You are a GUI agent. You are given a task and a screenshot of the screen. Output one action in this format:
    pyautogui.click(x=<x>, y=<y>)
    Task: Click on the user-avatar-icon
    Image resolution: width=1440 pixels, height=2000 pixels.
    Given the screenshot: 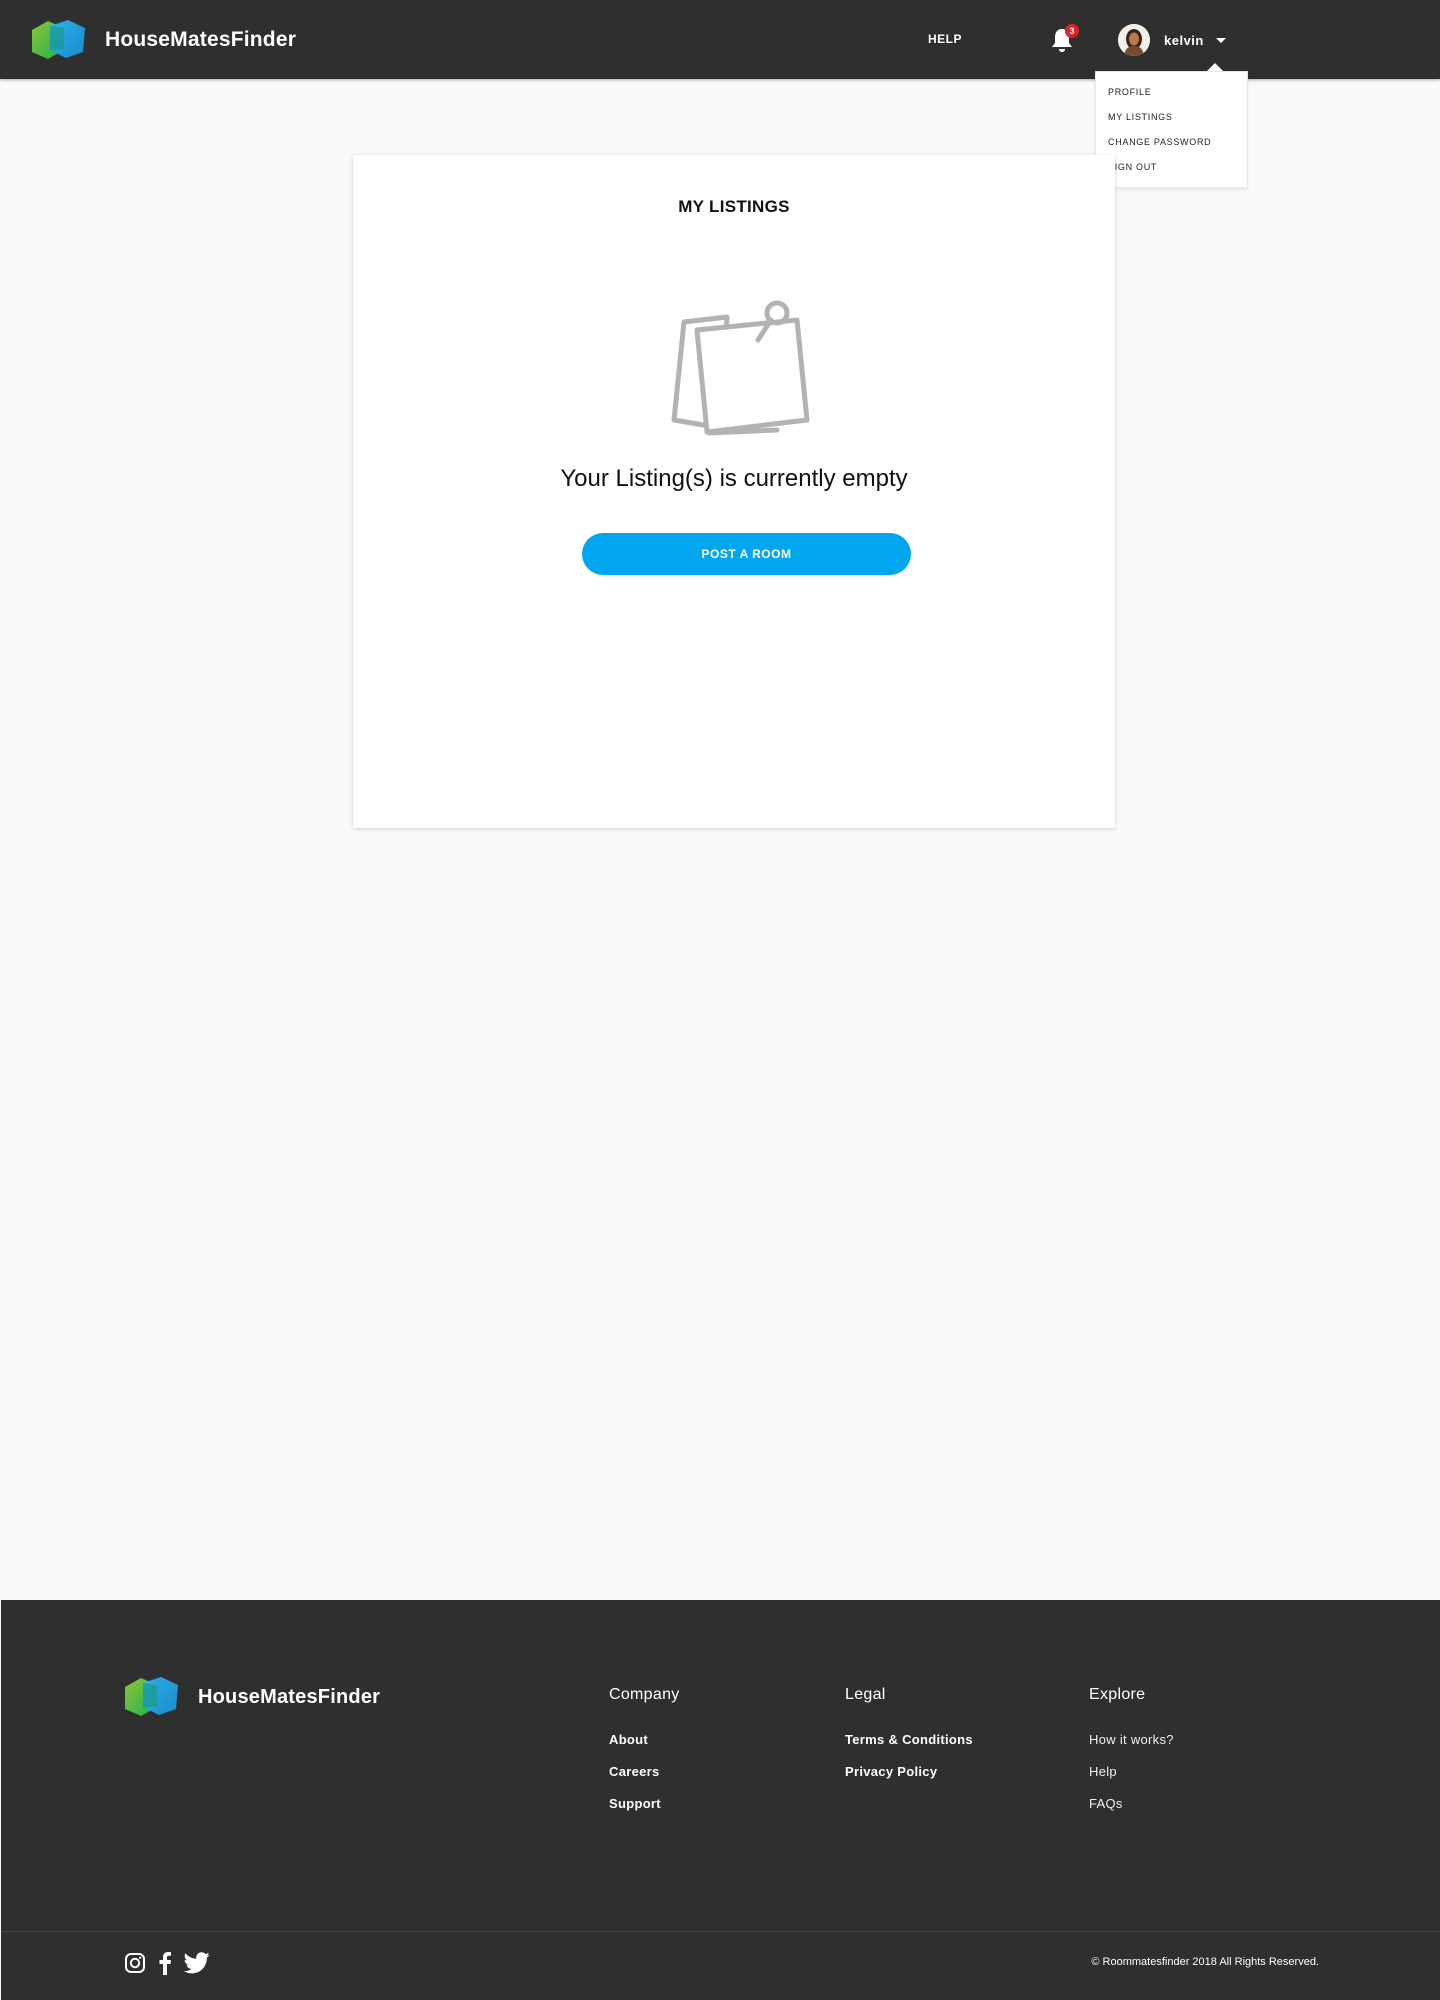 What is the action you would take?
    pyautogui.click(x=1134, y=40)
    